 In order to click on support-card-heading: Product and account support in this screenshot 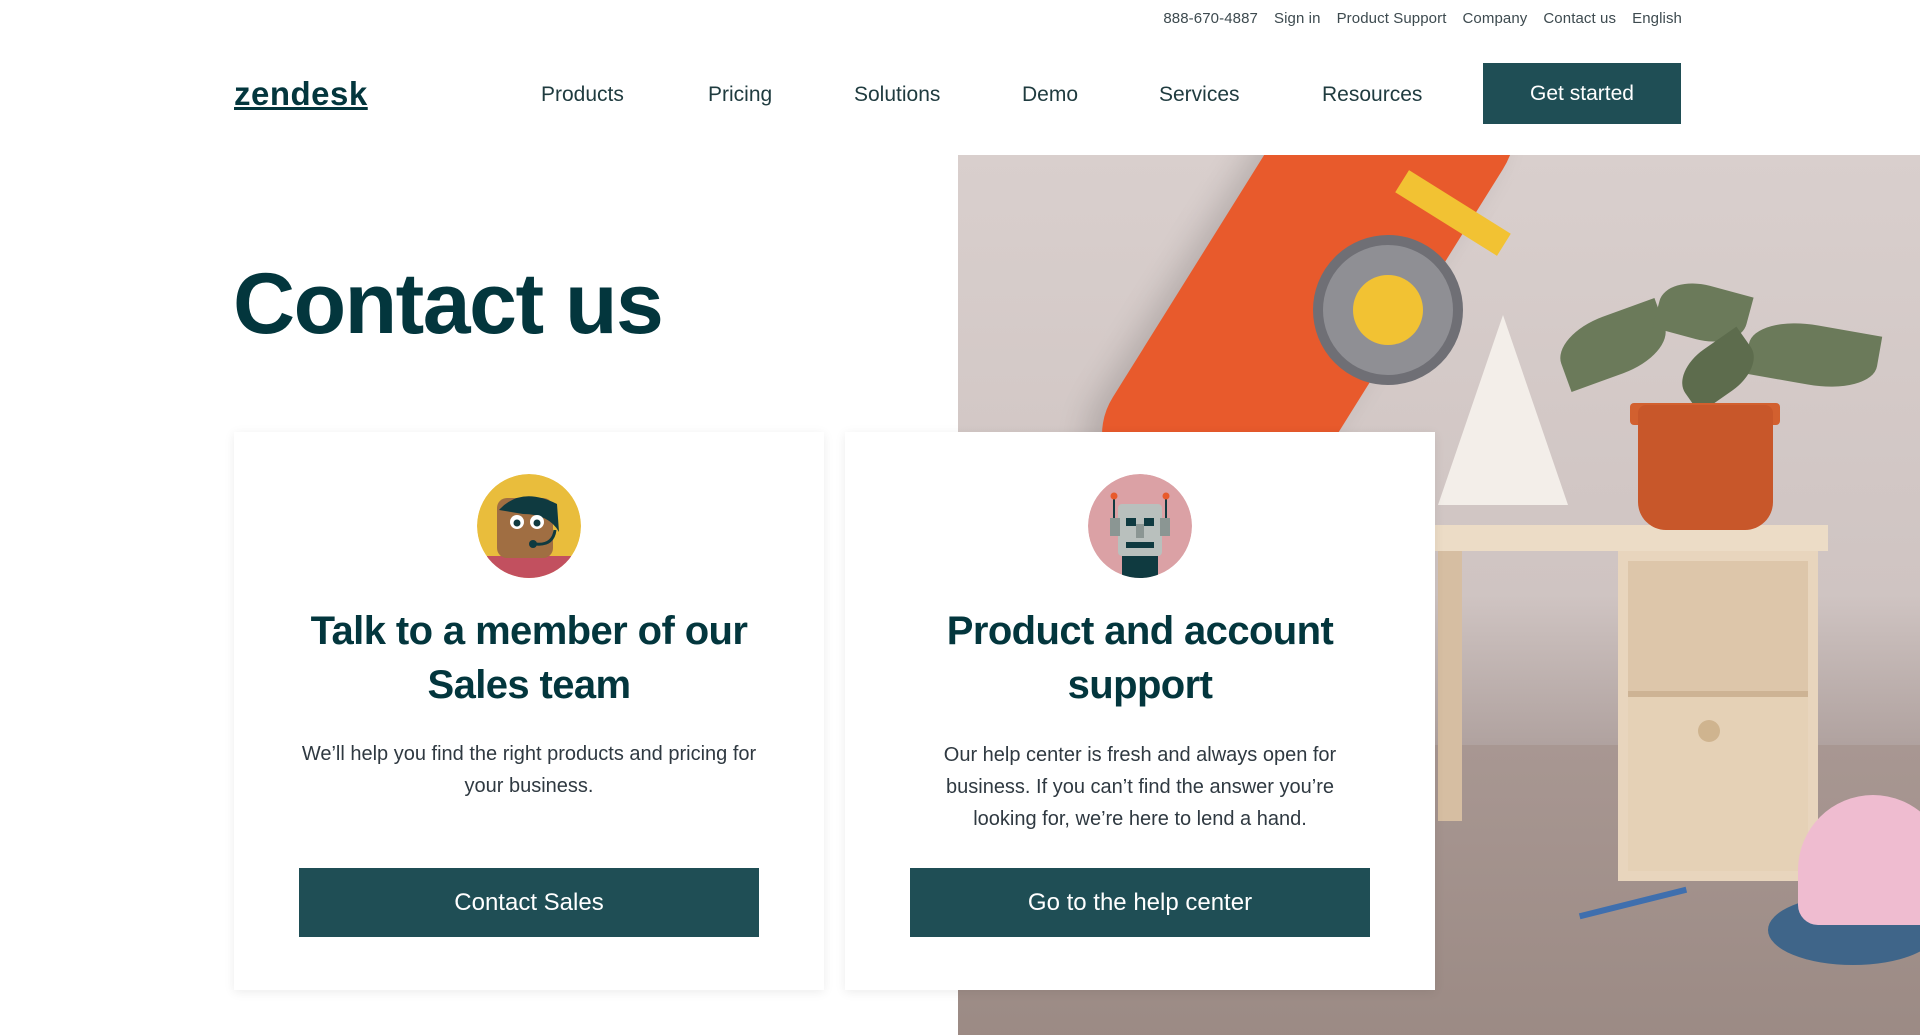, I will do `click(1140, 658)`.